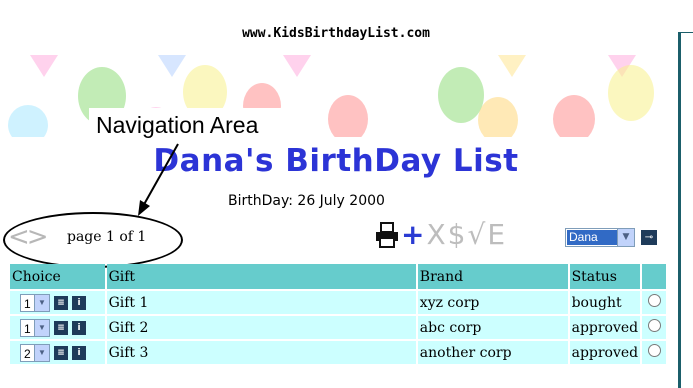 The width and height of the screenshot is (693, 388). I want to click on table-row: 2 ▼ ≡ i Gift 3 another corp approved, so click(338, 352).